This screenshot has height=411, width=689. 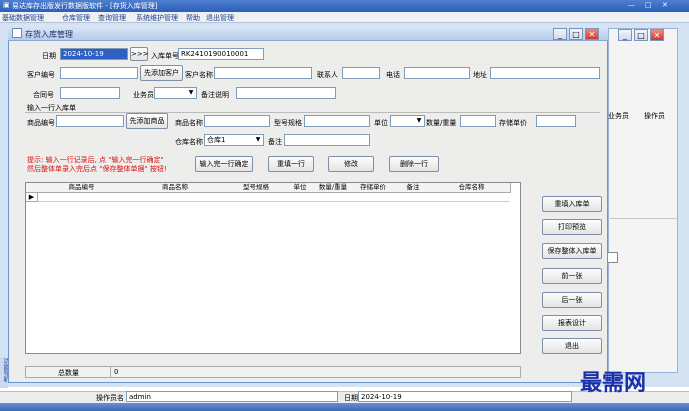 What do you see at coordinates (643, 218) in the screenshot?
I see `bg-divider` at bounding box center [643, 218].